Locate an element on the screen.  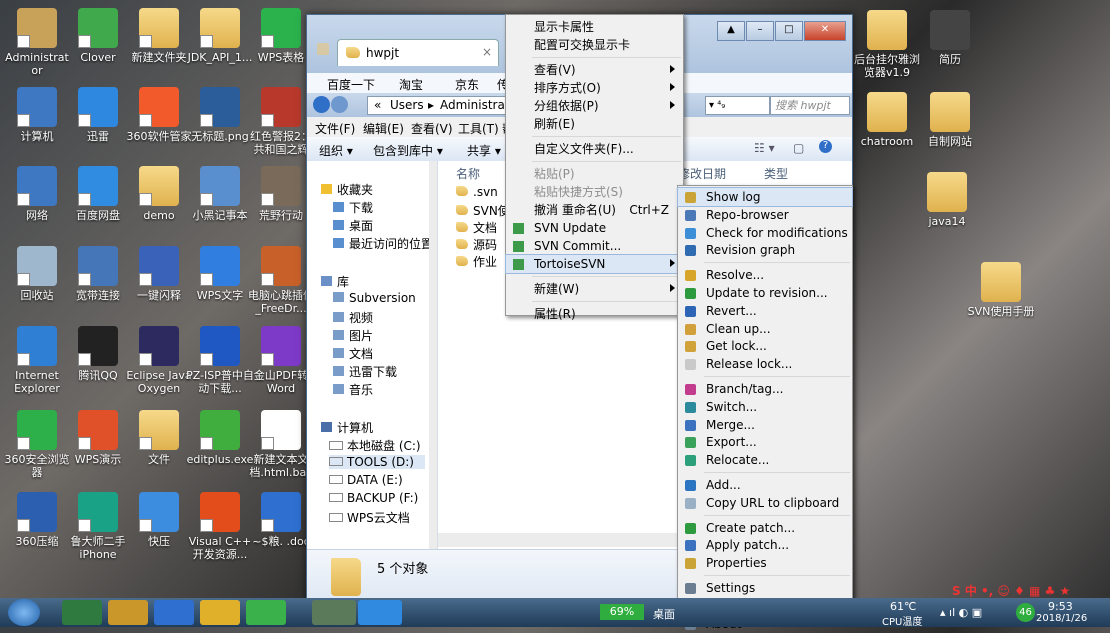
desktop-icon: 腾讯QQ is located at coordinates (98, 354).